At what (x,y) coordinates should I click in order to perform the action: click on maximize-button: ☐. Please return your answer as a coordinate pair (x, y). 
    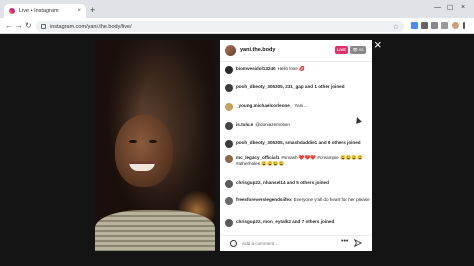
    Looking at the image, I should click on (450, 8).